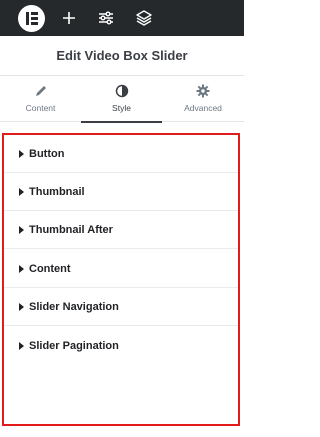  I want to click on tab-label: Advanced, so click(203, 108).